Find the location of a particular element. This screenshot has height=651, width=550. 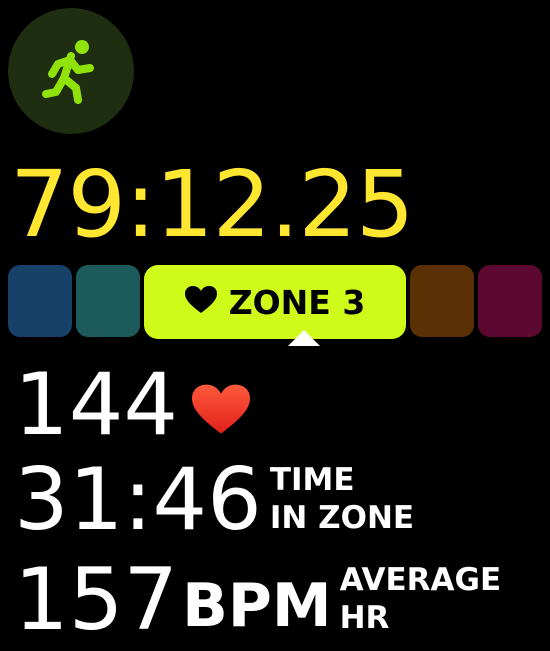

heart-rate-zone-bar: ZONE 3 is located at coordinates (275, 303).